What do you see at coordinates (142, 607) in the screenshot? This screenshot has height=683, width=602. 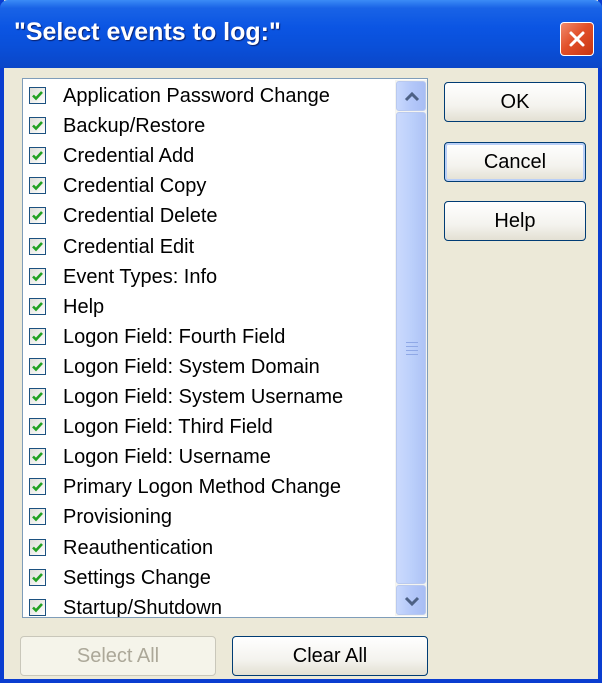 I see `event-item-label: Startup/Shutdown` at bounding box center [142, 607].